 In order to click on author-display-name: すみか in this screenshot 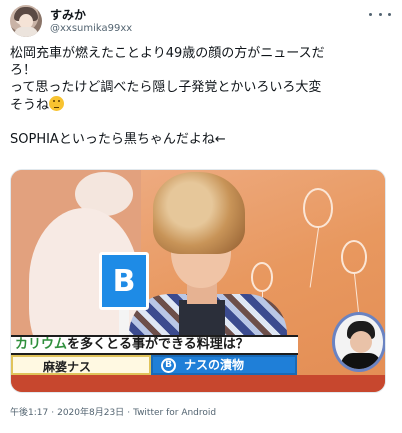, I will do `click(68, 14)`.